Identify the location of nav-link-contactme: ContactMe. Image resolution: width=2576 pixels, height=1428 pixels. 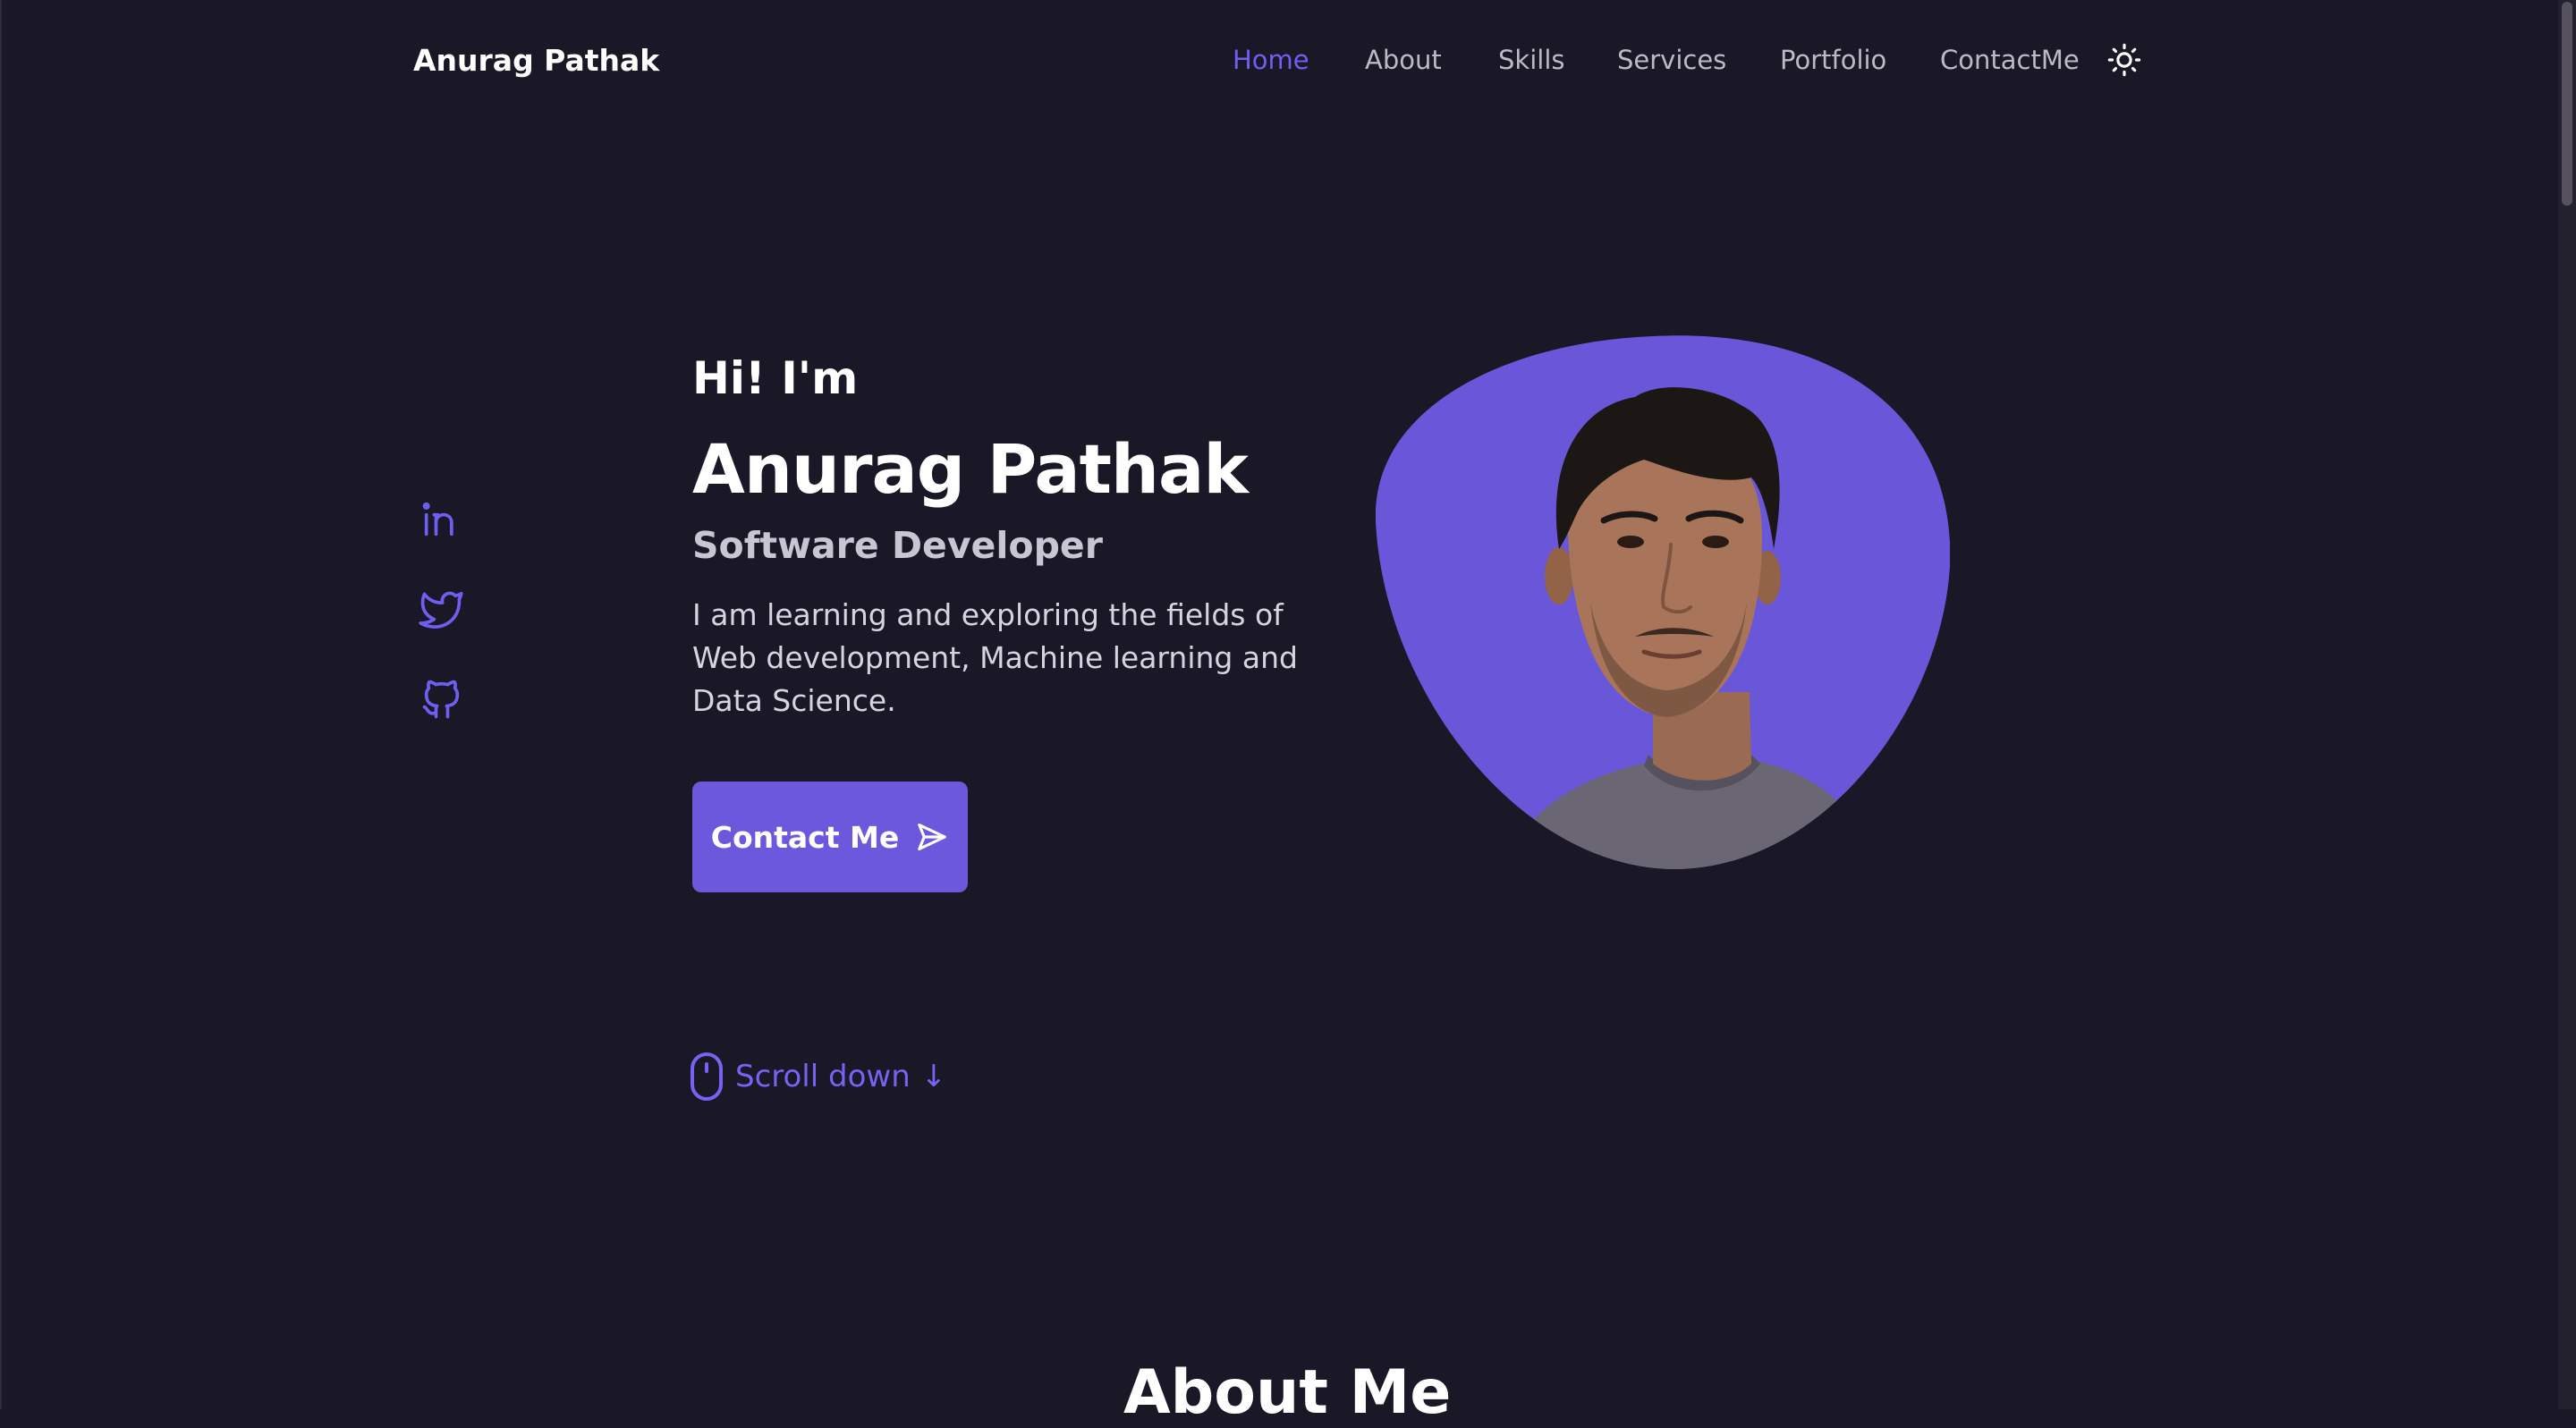
(2010, 60).